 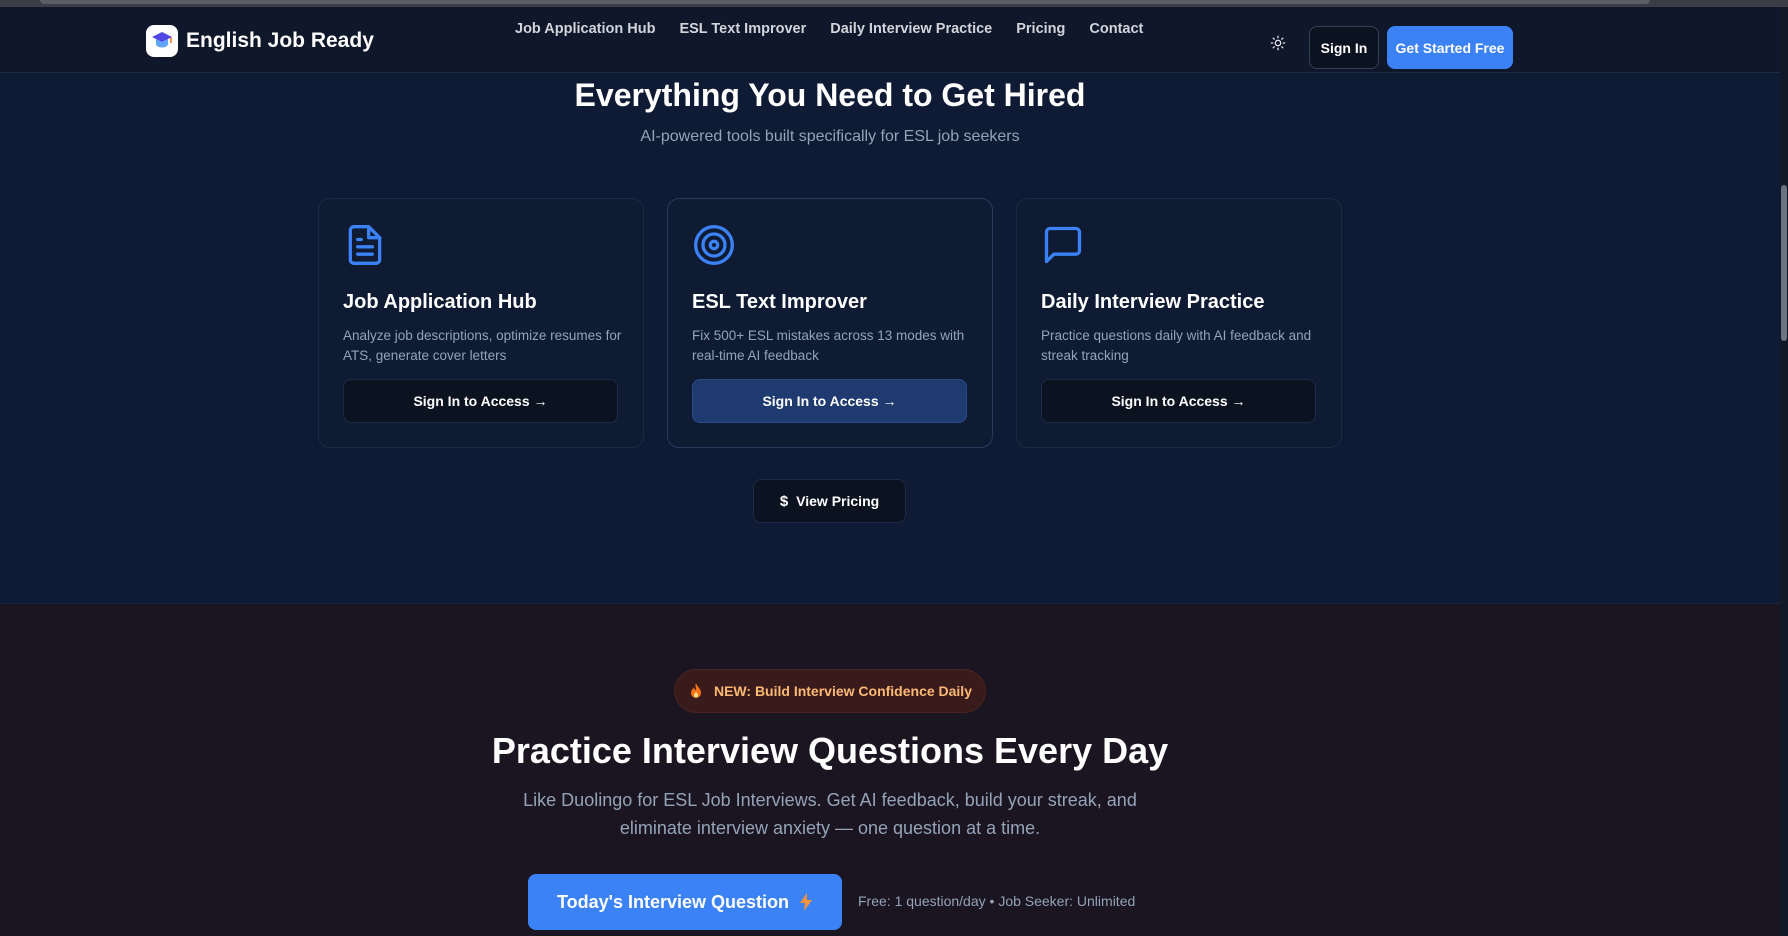 I want to click on theme-toggle-button, so click(x=1278, y=43).